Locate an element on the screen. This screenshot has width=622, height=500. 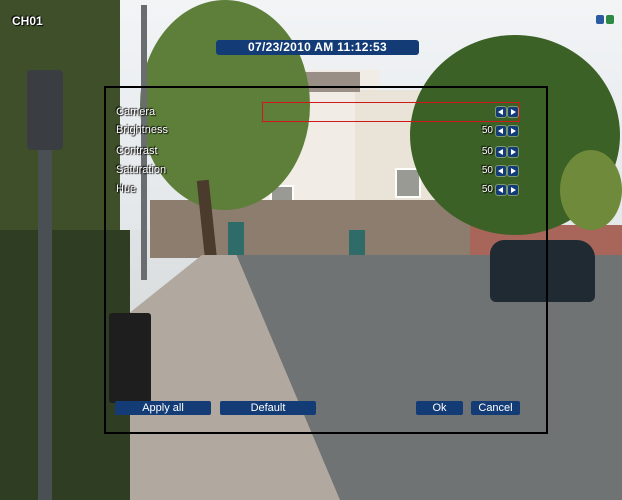
setting-row-brightness: Brightness 50 is located at coordinates (318, 131).